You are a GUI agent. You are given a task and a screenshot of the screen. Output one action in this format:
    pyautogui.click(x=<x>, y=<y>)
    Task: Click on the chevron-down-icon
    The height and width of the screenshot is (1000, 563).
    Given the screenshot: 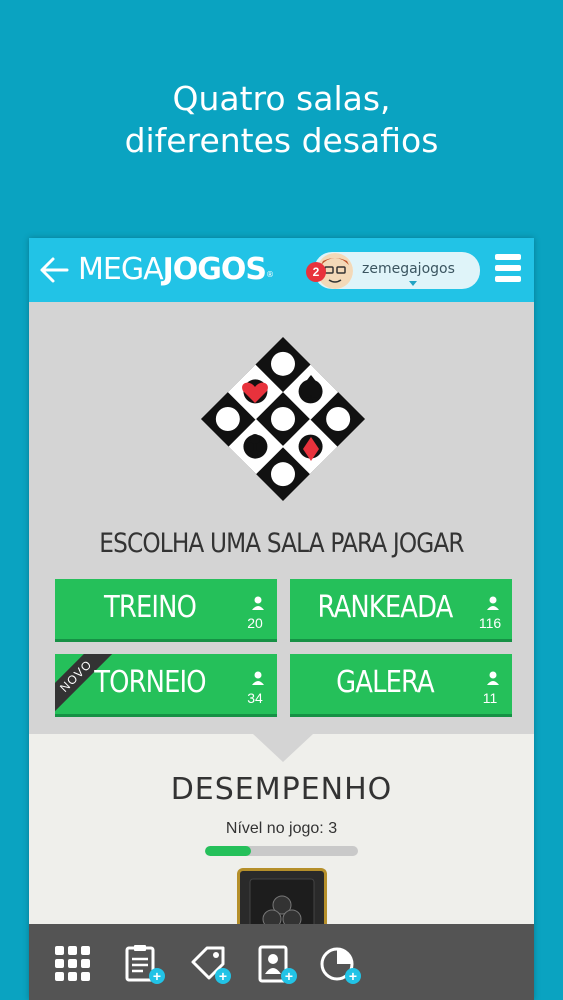 What is the action you would take?
    pyautogui.click(x=413, y=283)
    